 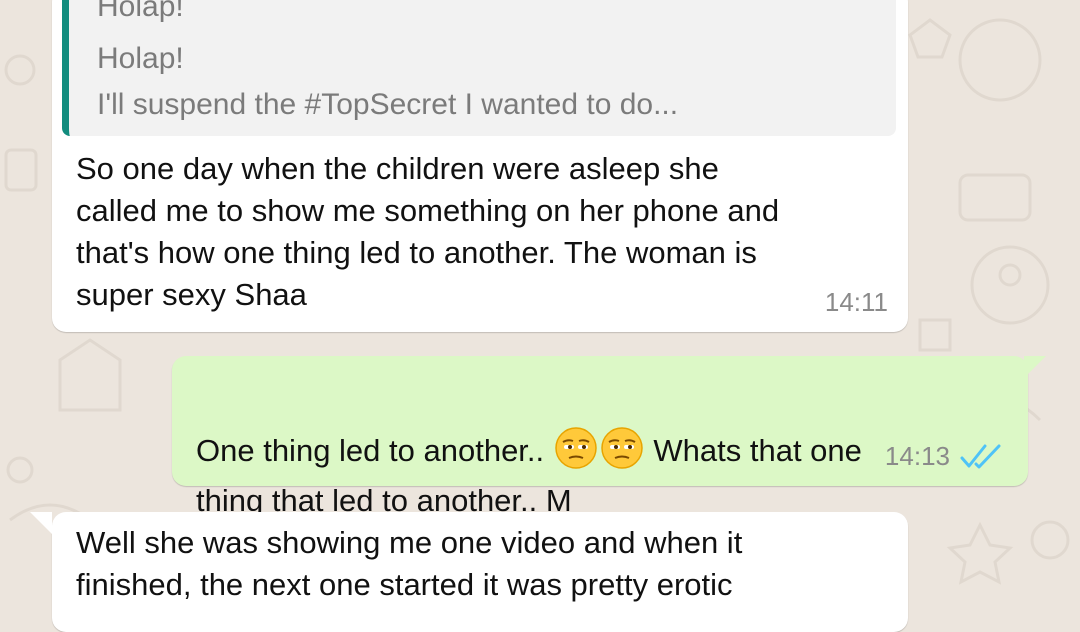 I want to click on double-check-read-icon, so click(x=980, y=456).